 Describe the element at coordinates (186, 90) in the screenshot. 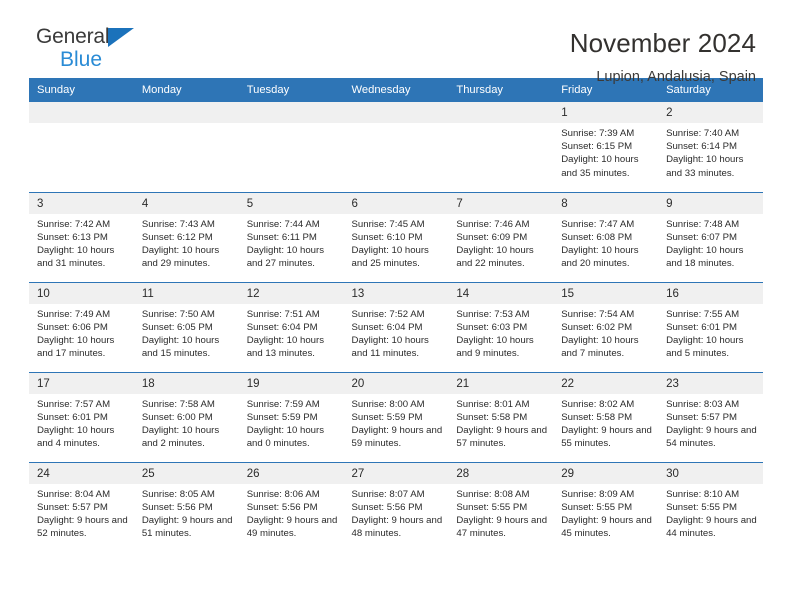

I see `weekday-header-monday: Monday` at that location.